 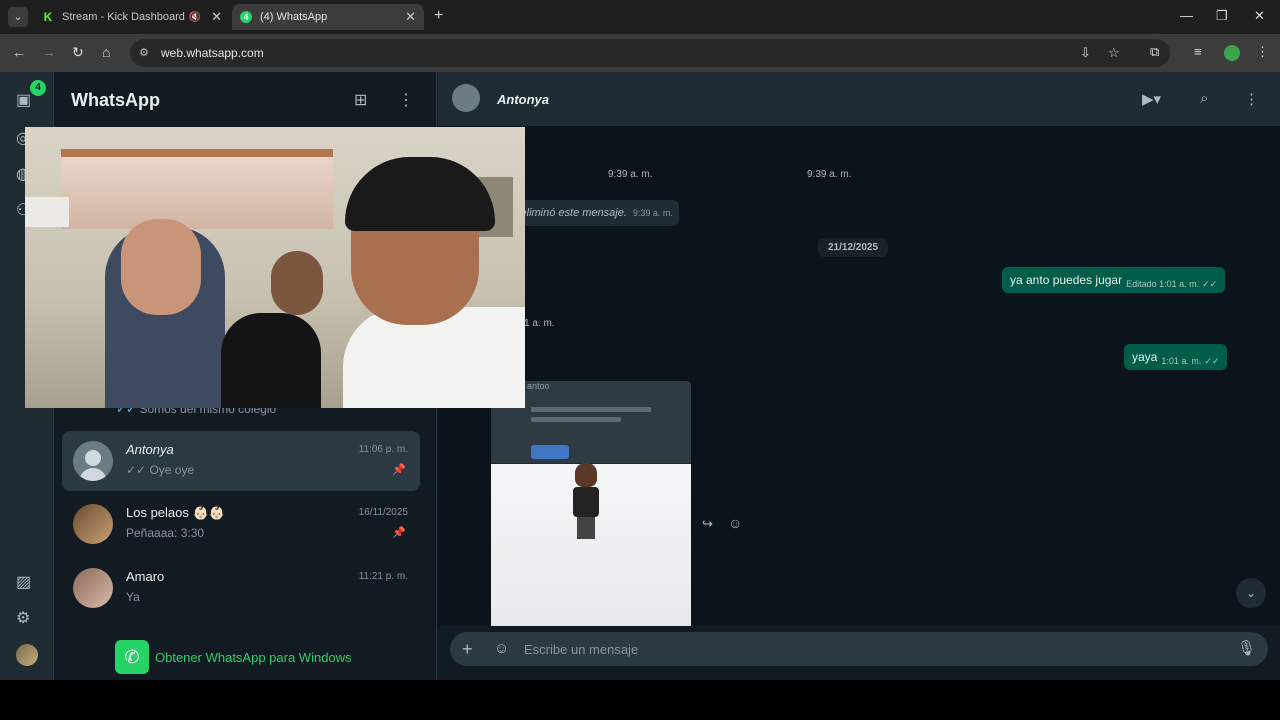 I want to click on contact-avatar, so click(x=466, y=98).